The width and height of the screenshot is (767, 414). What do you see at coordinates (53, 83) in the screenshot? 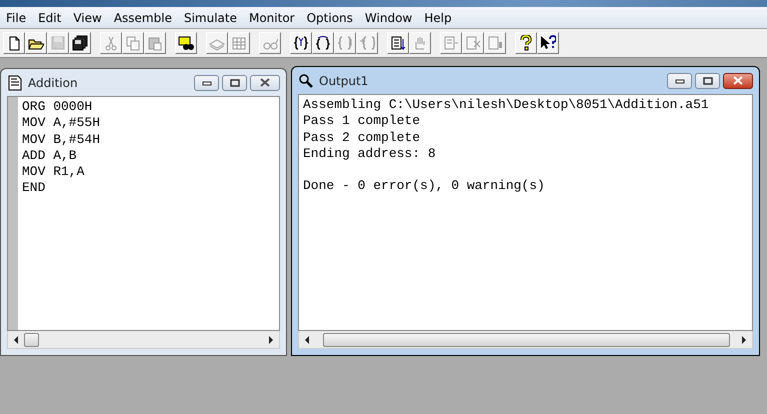
I see `window-title: Addition` at bounding box center [53, 83].